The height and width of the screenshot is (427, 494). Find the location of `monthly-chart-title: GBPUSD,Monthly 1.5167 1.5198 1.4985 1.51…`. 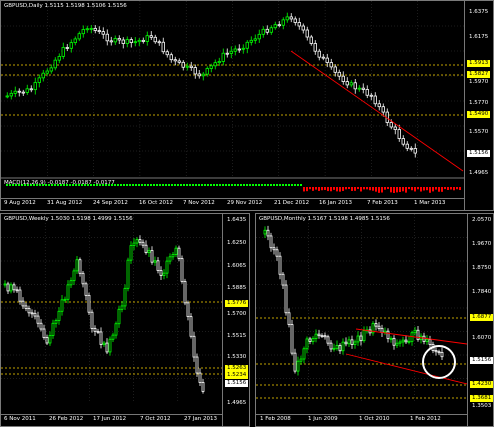

monthly-chart-title: GBPUSD,Monthly 1.5167 1.5198 1.4985 1.51… is located at coordinates (324, 219).